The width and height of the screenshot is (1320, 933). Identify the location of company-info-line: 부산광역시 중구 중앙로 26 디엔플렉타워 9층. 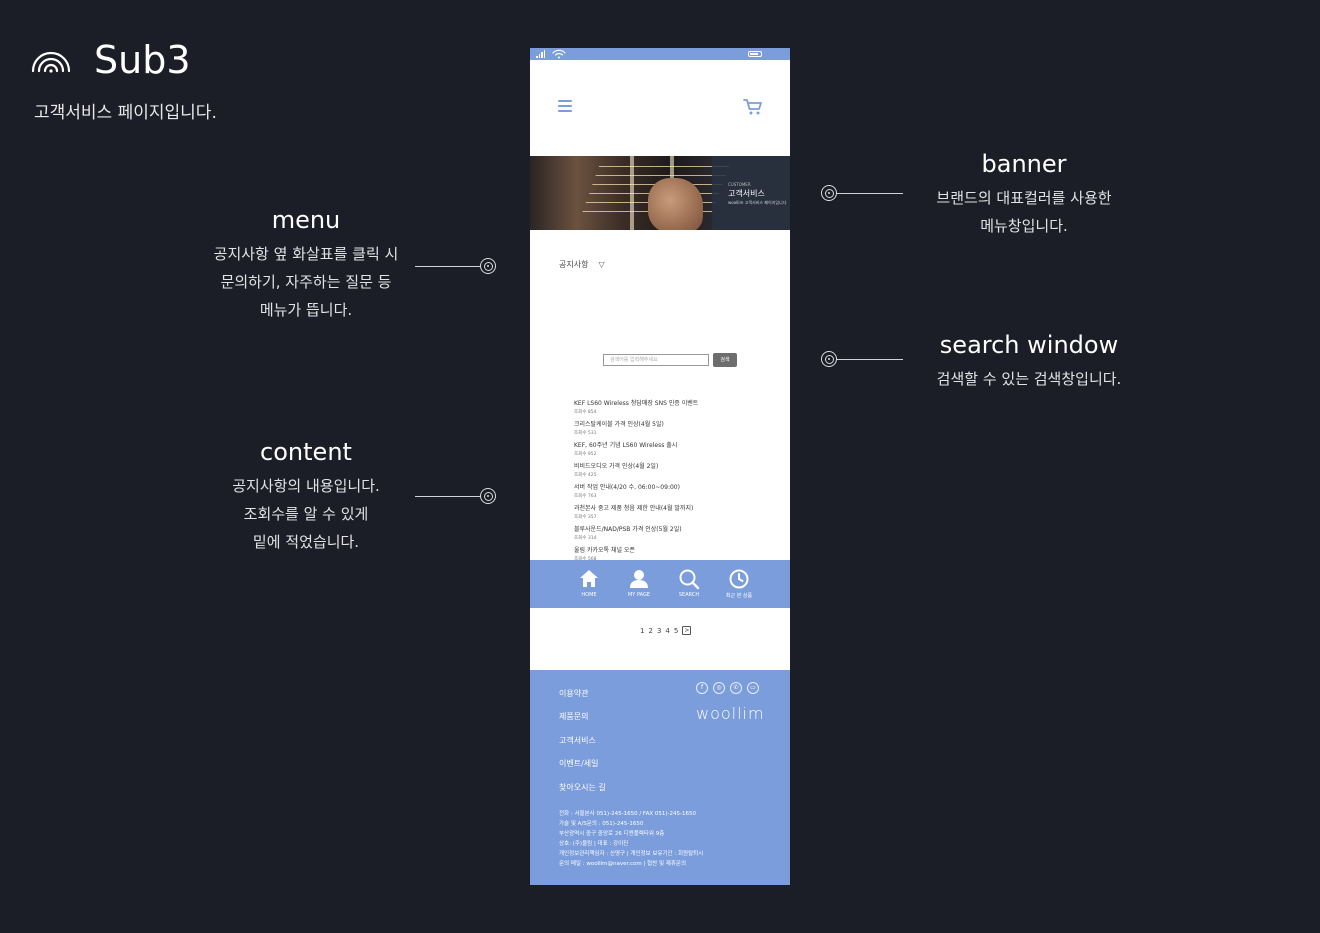
(612, 834).